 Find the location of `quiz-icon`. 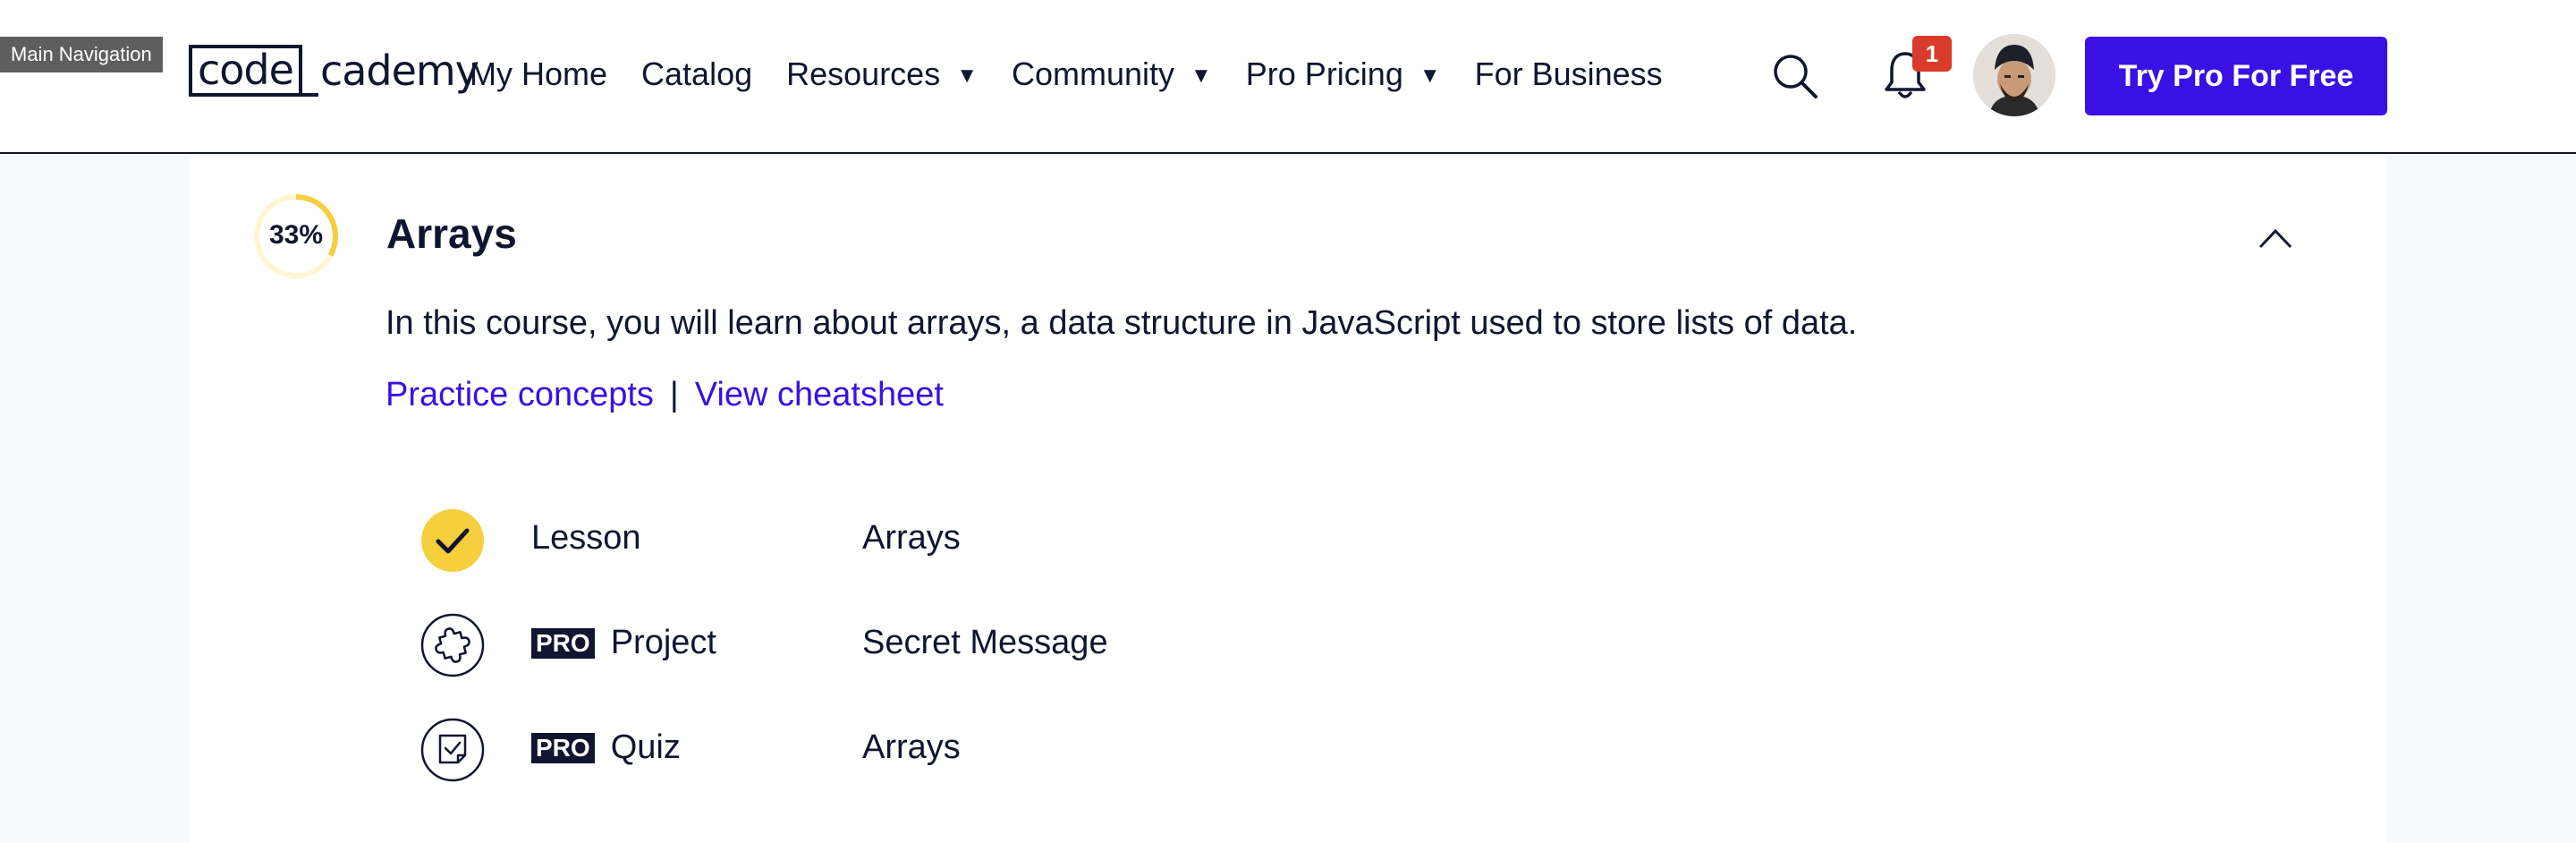

quiz-icon is located at coordinates (452, 750).